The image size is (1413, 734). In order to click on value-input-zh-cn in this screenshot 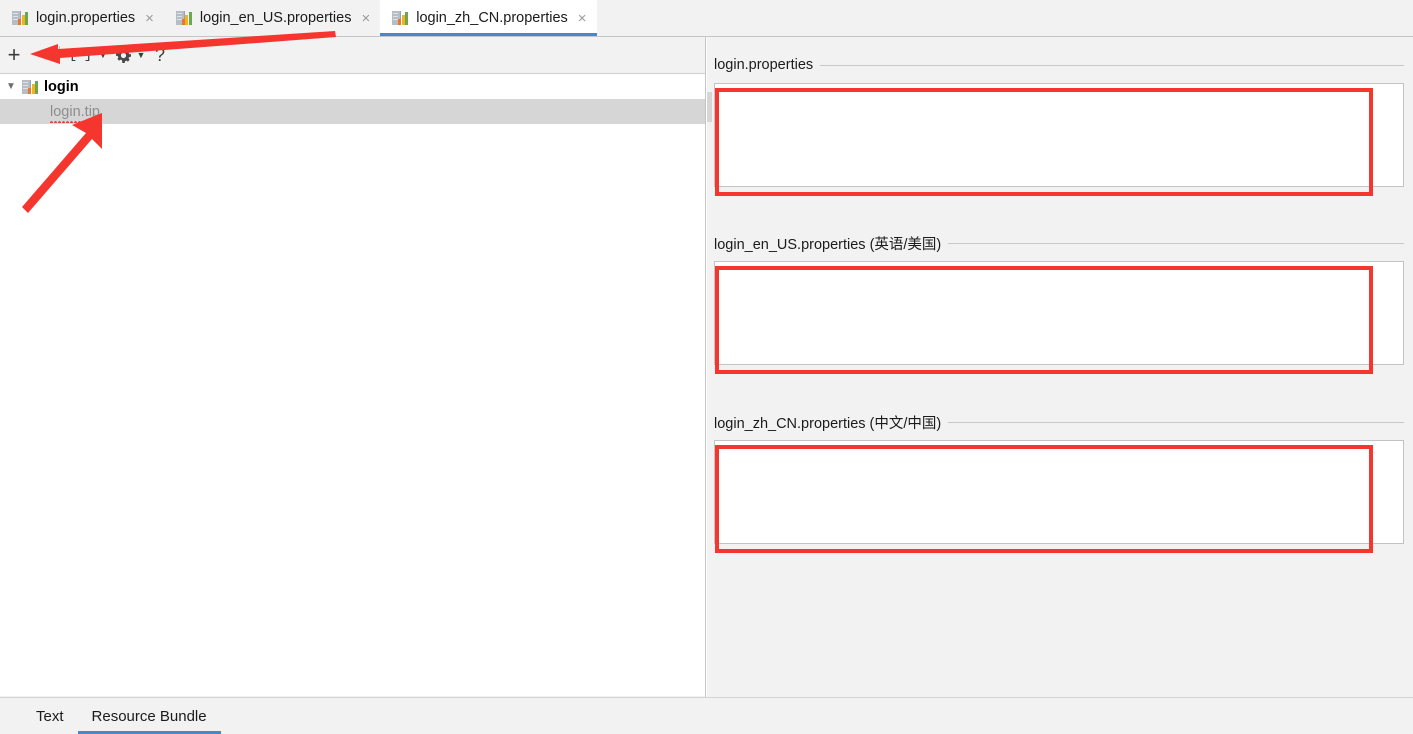, I will do `click(1059, 492)`.